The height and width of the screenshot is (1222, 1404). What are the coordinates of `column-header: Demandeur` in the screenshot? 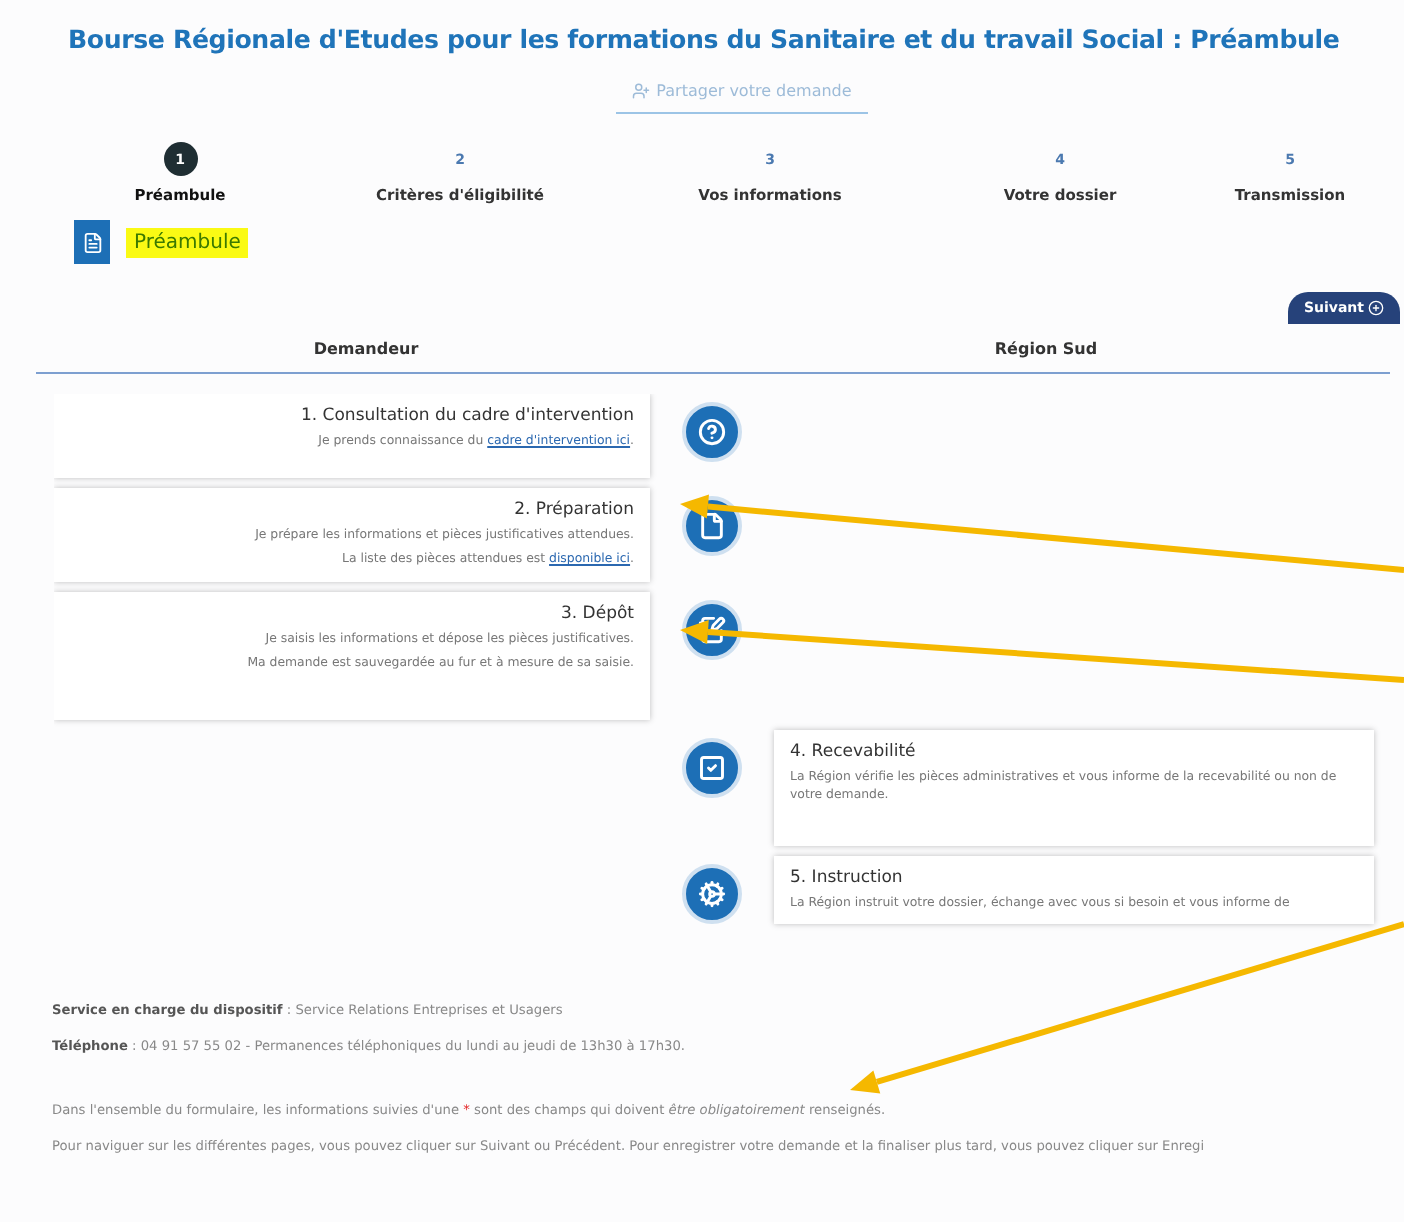 It's located at (366, 349).